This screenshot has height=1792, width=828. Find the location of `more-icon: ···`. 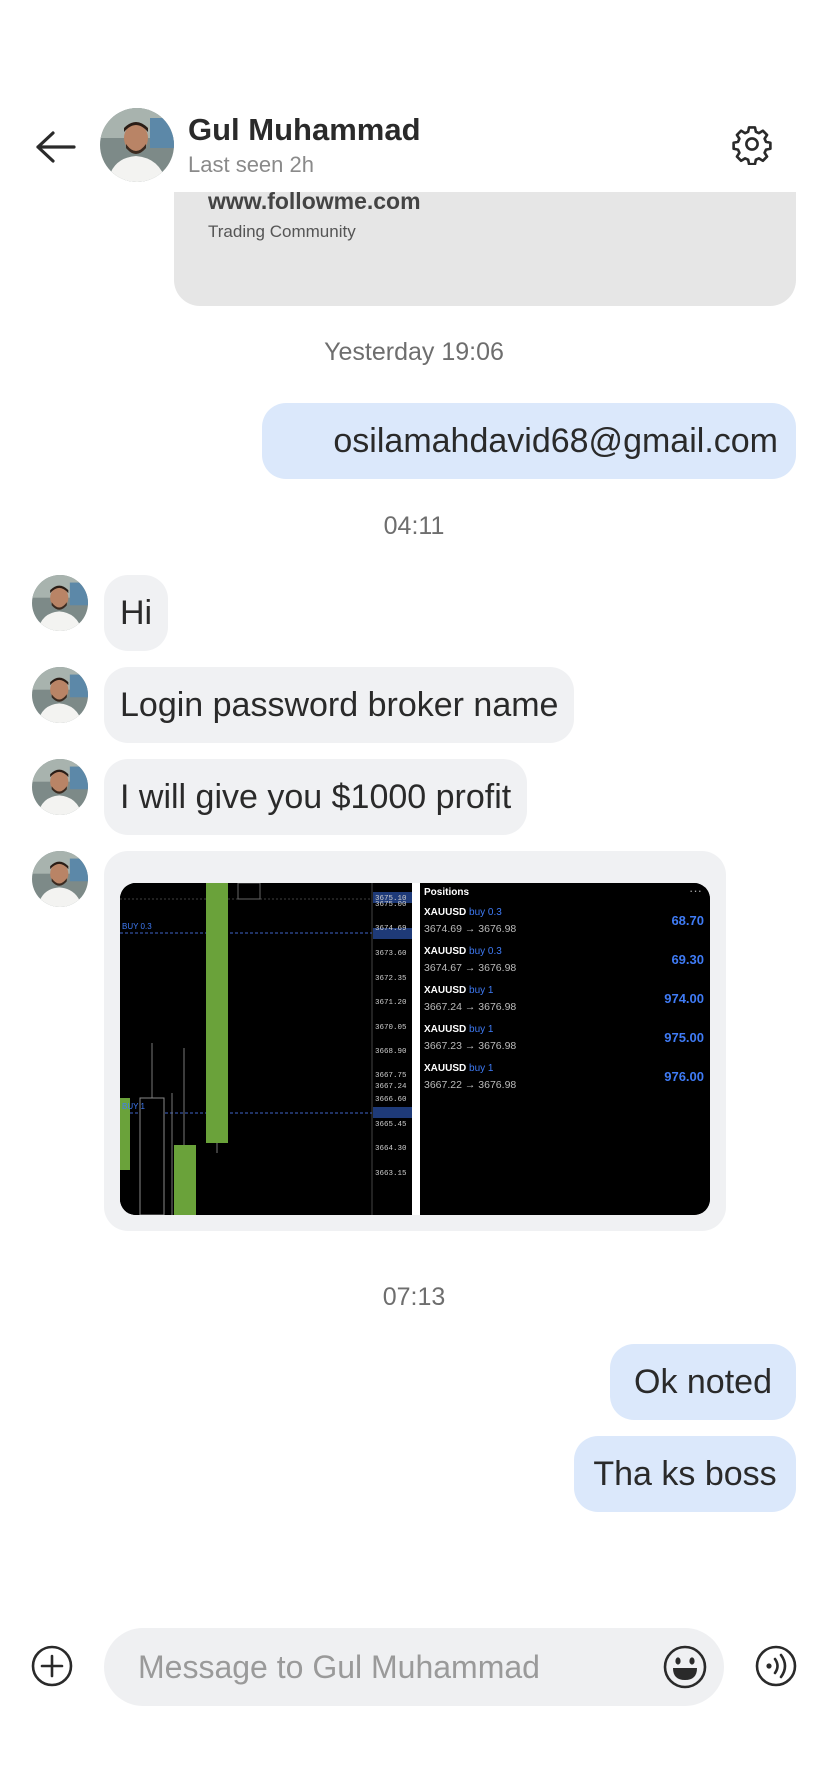

more-icon: ··· is located at coordinates (695, 890).